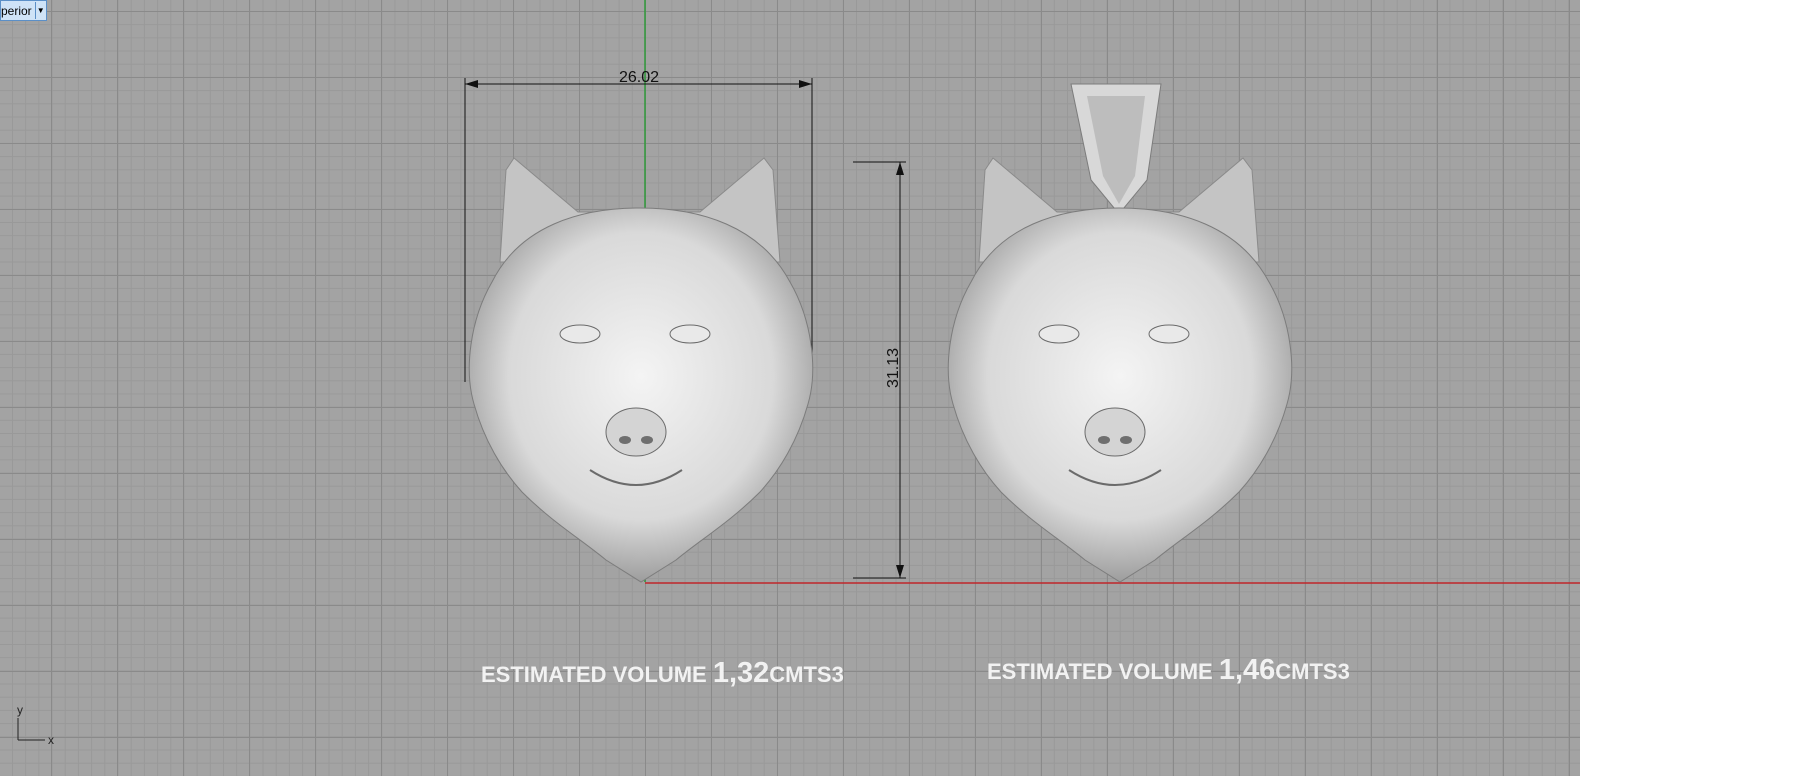 Image resolution: width=1810 pixels, height=776 pixels. What do you see at coordinates (893, 368) in the screenshot?
I see `height-dimension-label: 31.13` at bounding box center [893, 368].